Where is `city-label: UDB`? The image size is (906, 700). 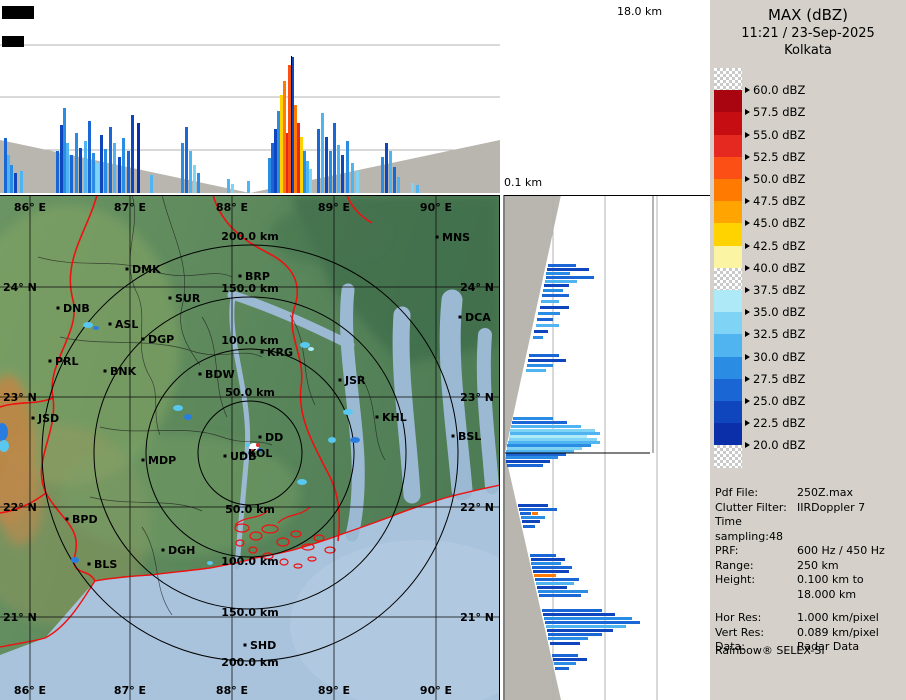
city-label: UDB is located at coordinates (243, 456).